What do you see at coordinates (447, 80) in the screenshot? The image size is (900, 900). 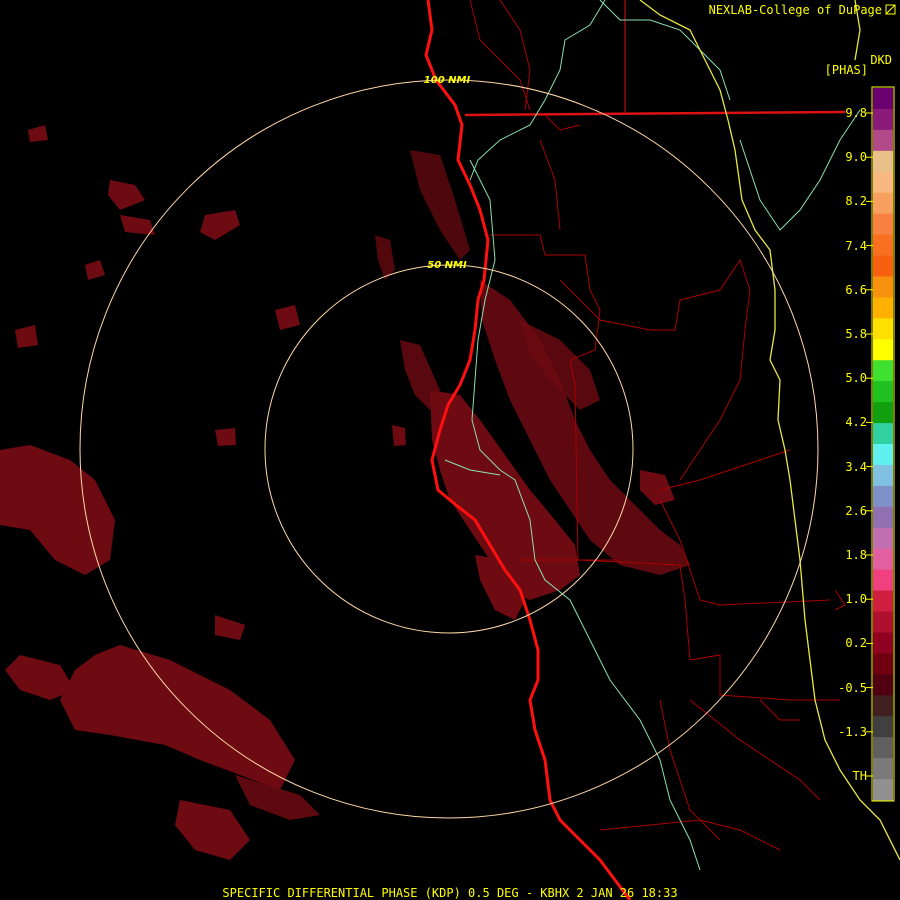 I see `range-ring-label-100: 100 NMI` at bounding box center [447, 80].